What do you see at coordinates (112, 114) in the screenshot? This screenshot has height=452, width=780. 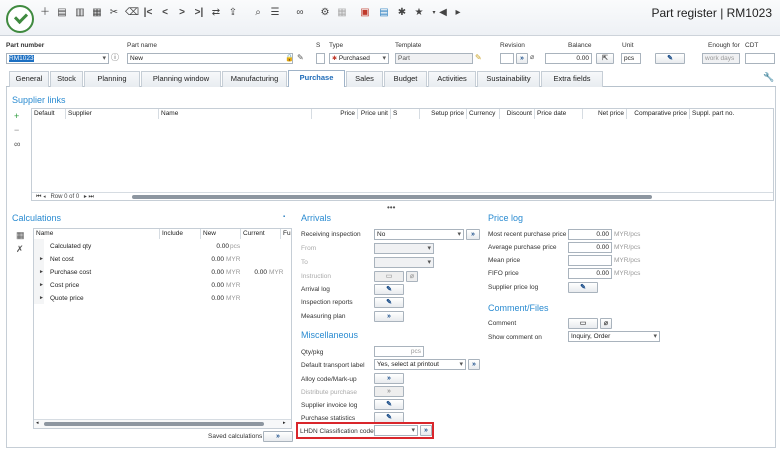 I see `column-header: Supplier` at bounding box center [112, 114].